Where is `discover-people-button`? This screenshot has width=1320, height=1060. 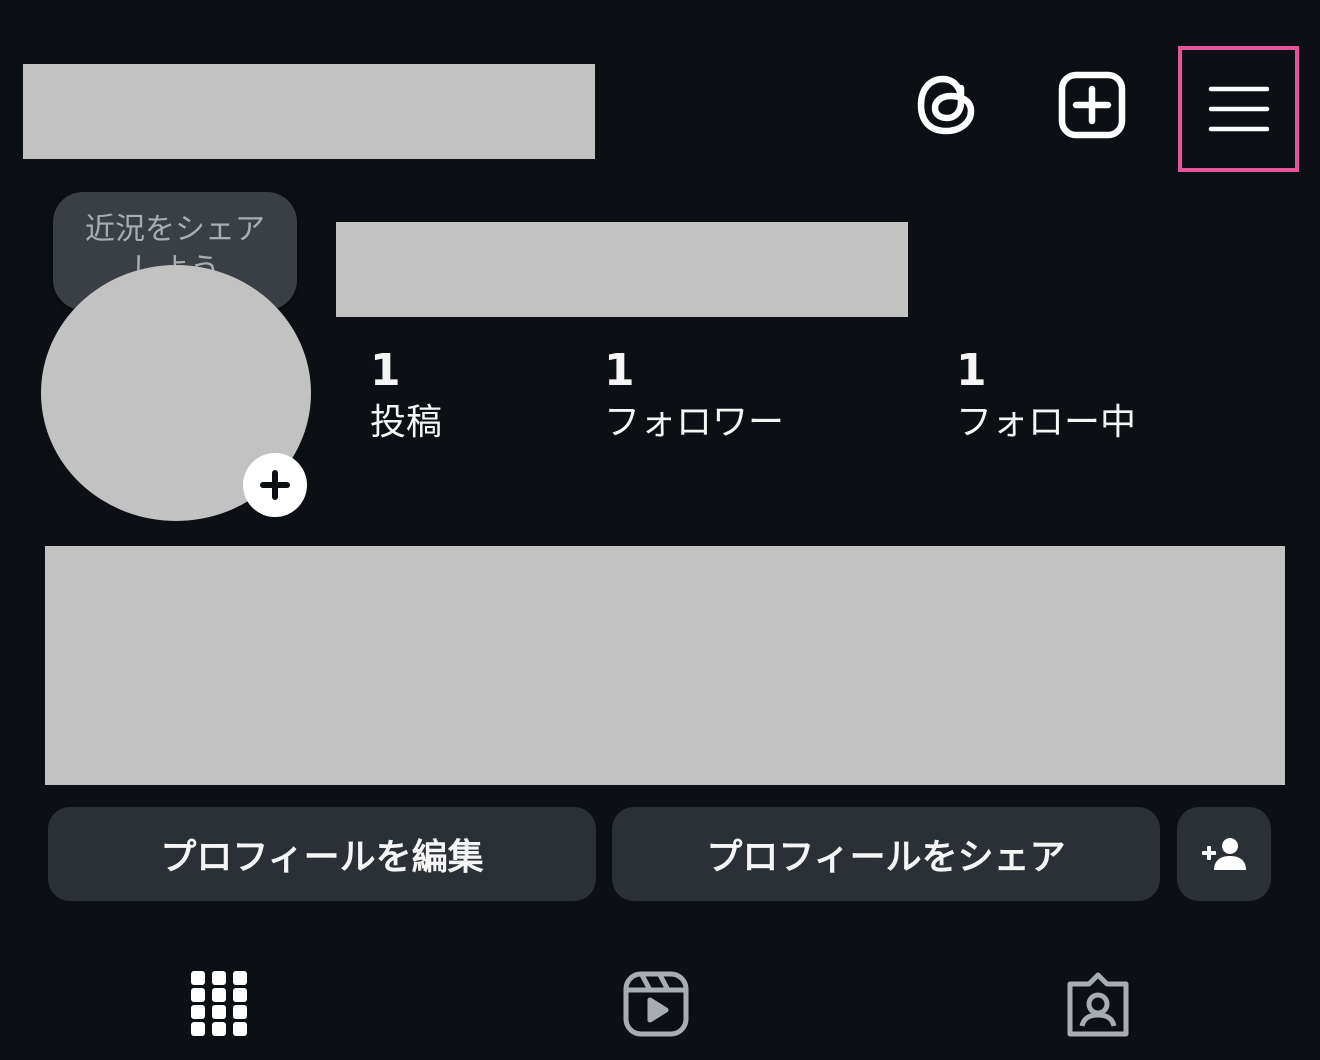 discover-people-button is located at coordinates (1224, 854).